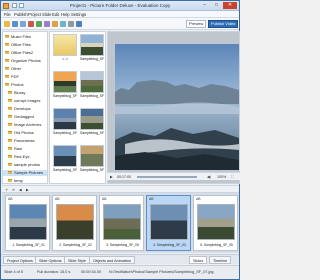 This screenshot has width=320, height=280. Describe the element at coordinates (77, 260) in the screenshot. I see `tab-slide-style: Slide Style` at that location.